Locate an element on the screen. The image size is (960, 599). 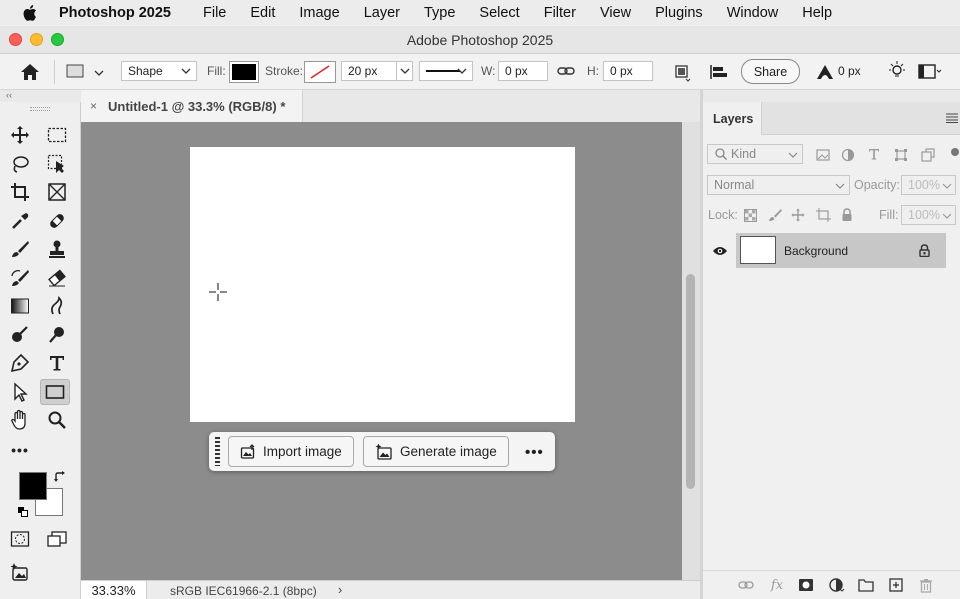
path-selection-tool is located at coordinates (20, 392).